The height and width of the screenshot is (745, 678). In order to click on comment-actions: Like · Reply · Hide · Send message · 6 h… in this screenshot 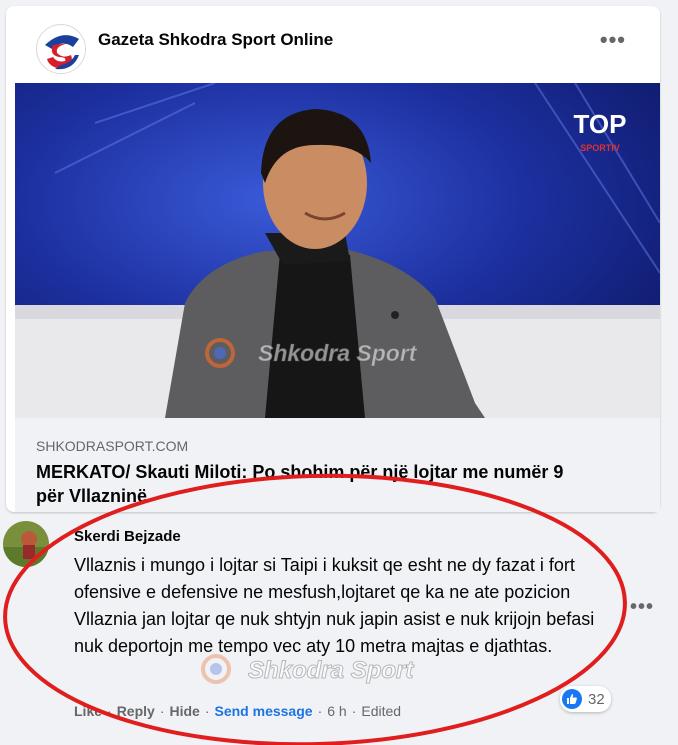, I will do `click(238, 711)`.